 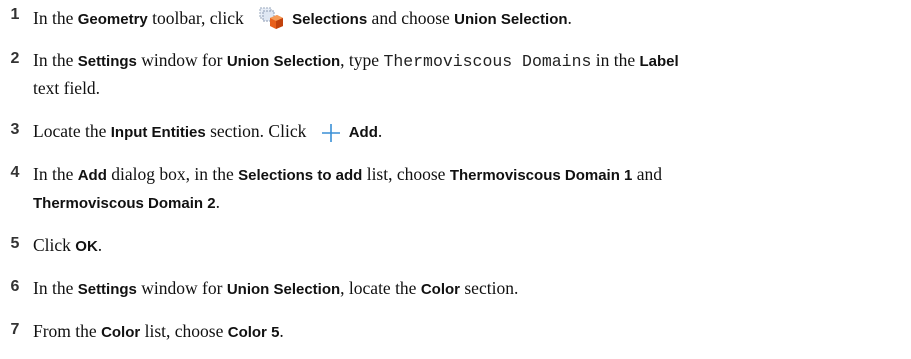 What do you see at coordinates (15, 172) in the screenshot?
I see `step-number: 4` at bounding box center [15, 172].